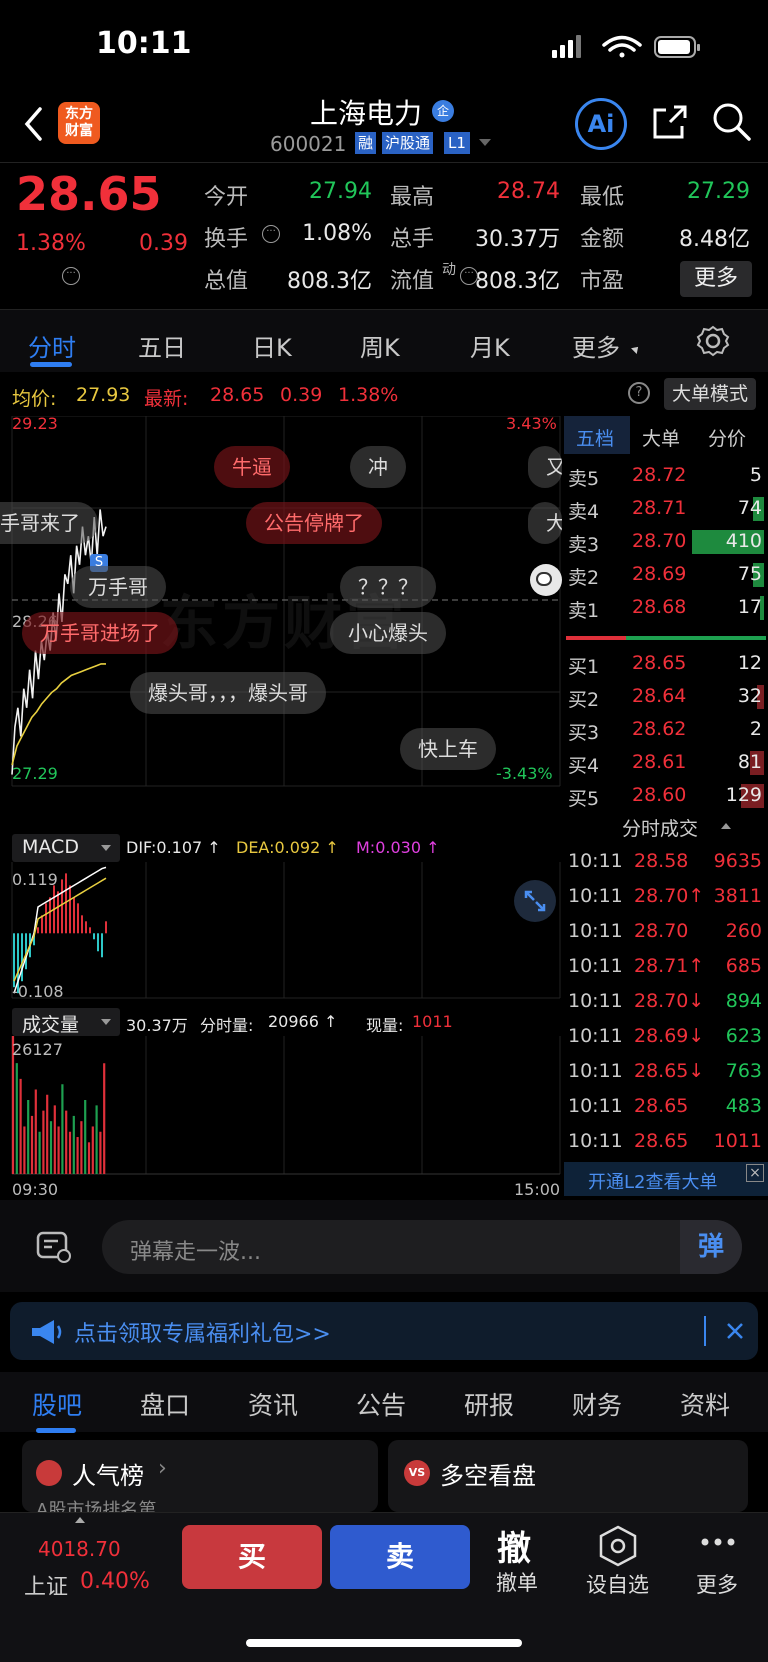 The width and height of the screenshot is (768, 1662). What do you see at coordinates (489, 1404) in the screenshot?
I see `content-tab: 研报` at bounding box center [489, 1404].